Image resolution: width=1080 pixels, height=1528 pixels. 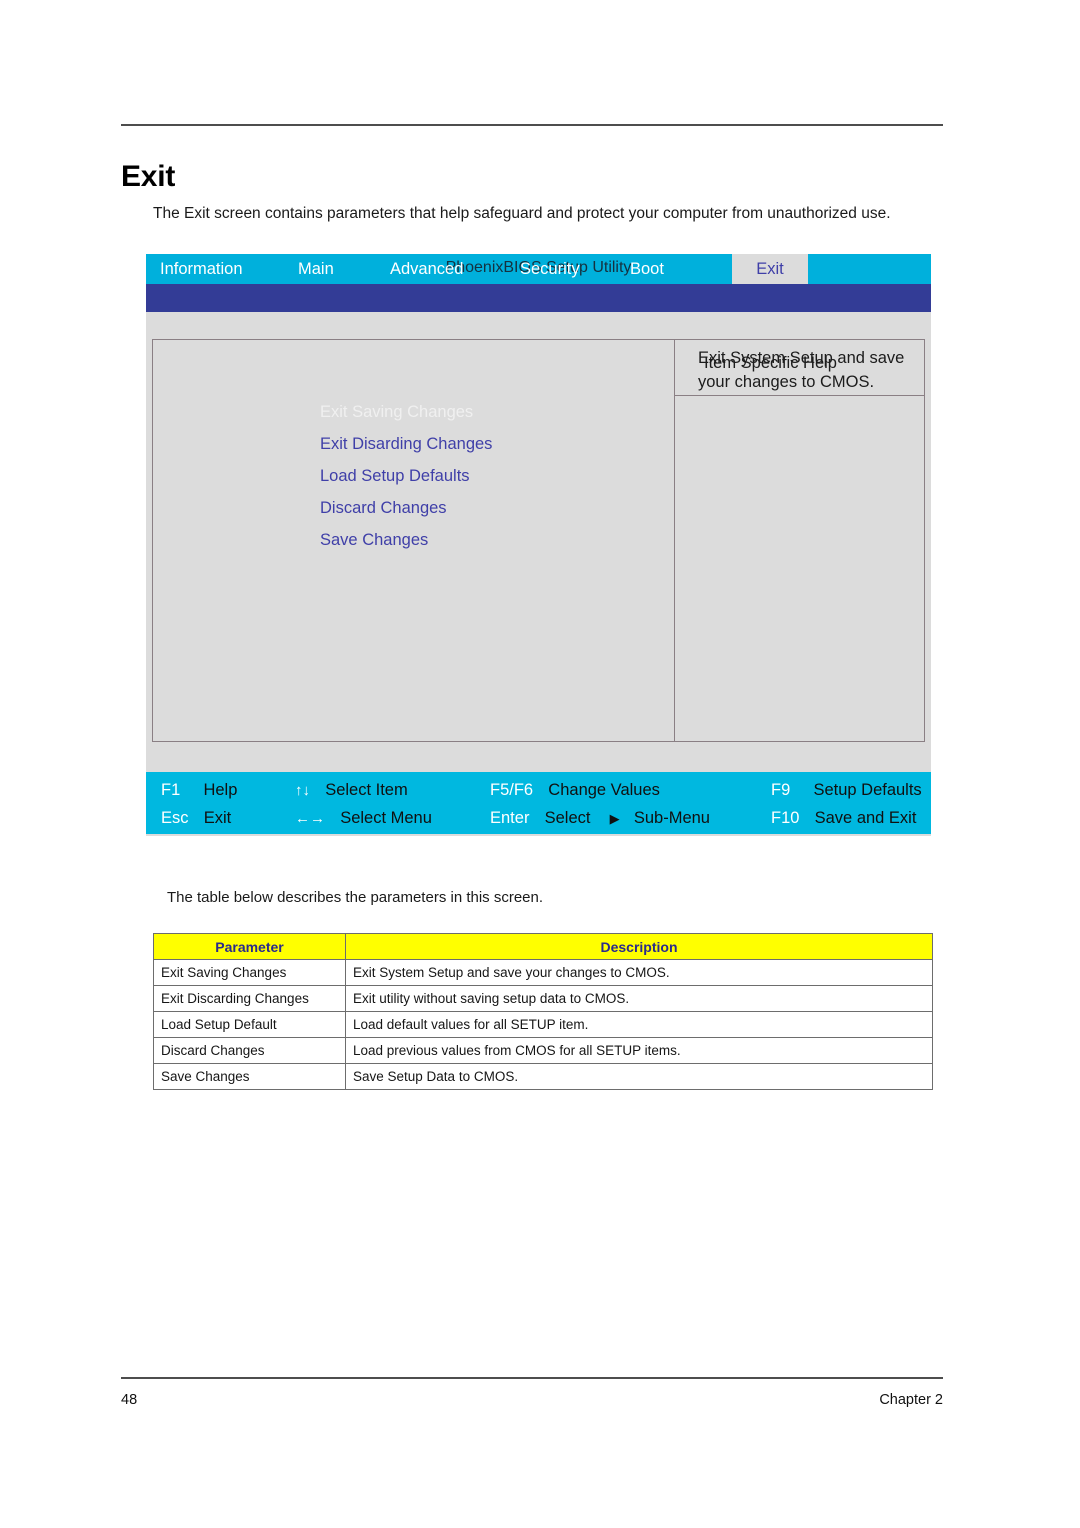 What do you see at coordinates (865, 818) in the screenshot?
I see `function-key-f10-action: Save and Exit` at bounding box center [865, 818].